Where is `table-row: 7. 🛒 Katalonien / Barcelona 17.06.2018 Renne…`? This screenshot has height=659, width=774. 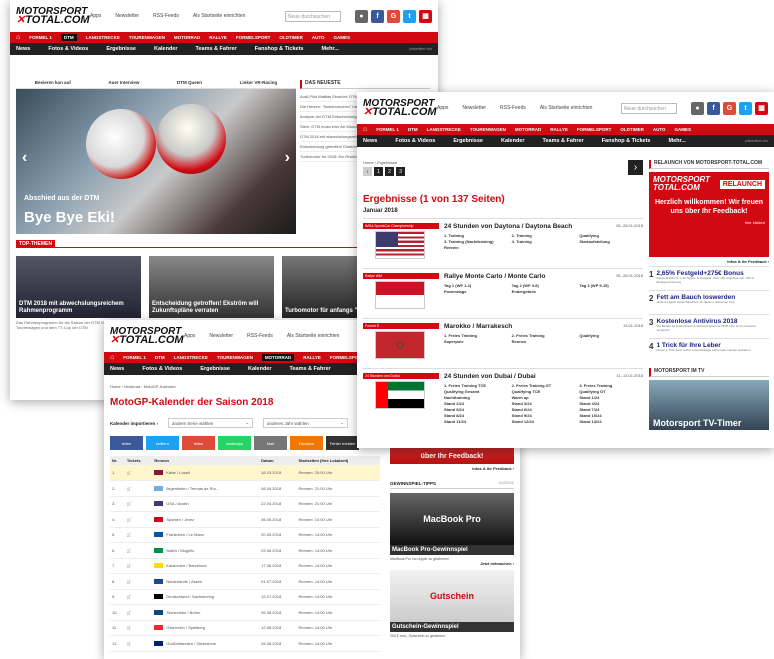
table-row: 7. 🛒 Katalonien / Barcelona 17.06.2018 Renne… is located at coordinates (245, 566).